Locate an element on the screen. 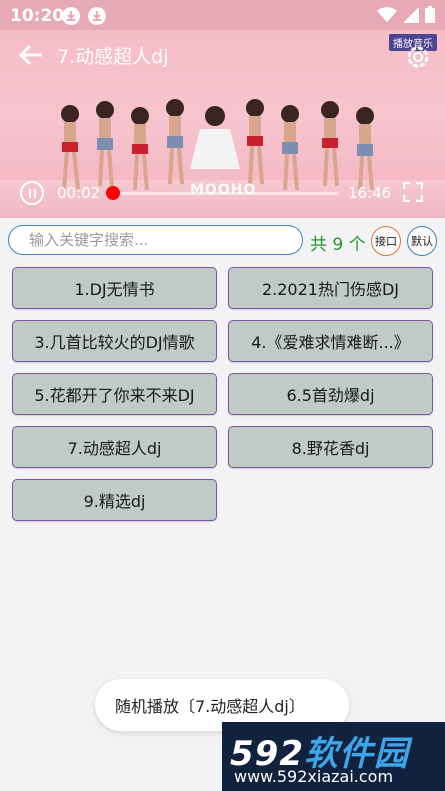  player-controls: 00:02 16:46 is located at coordinates (222, 195).